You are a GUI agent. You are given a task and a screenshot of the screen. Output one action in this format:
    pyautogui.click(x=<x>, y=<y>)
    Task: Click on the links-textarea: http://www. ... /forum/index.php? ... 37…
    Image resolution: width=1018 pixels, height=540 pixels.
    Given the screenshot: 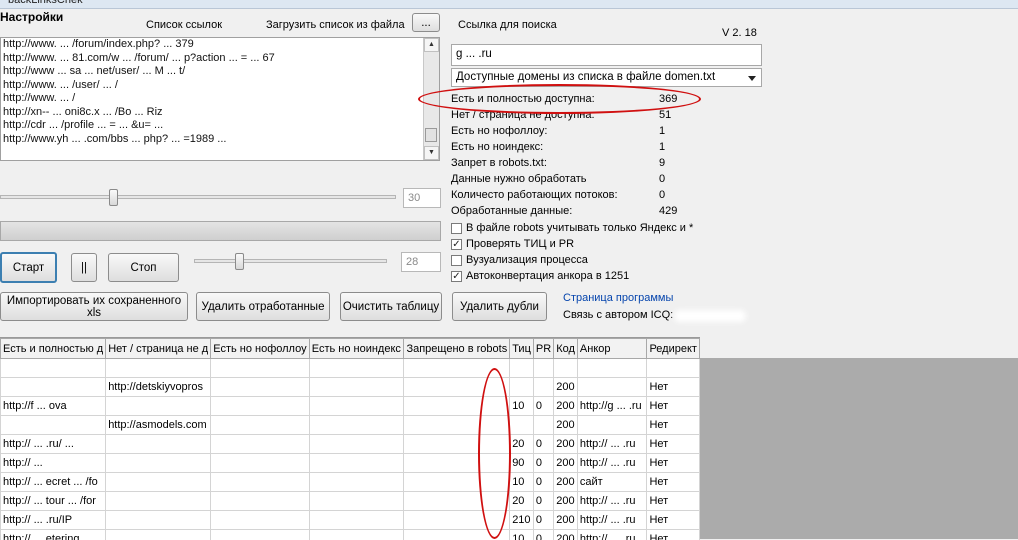 What is the action you would take?
    pyautogui.click(x=220, y=99)
    